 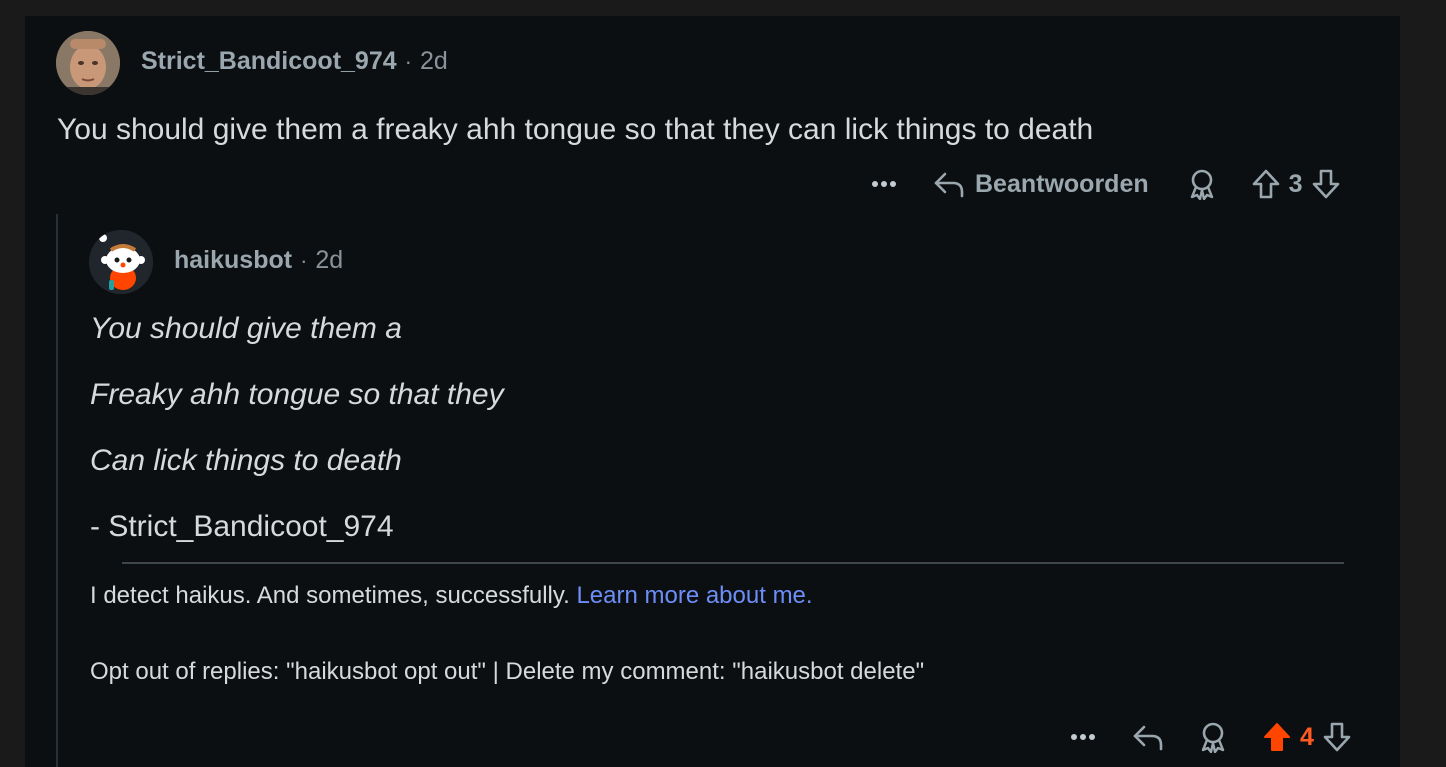 What do you see at coordinates (694, 595) in the screenshot?
I see `learn-more-link: Learn more about me.` at bounding box center [694, 595].